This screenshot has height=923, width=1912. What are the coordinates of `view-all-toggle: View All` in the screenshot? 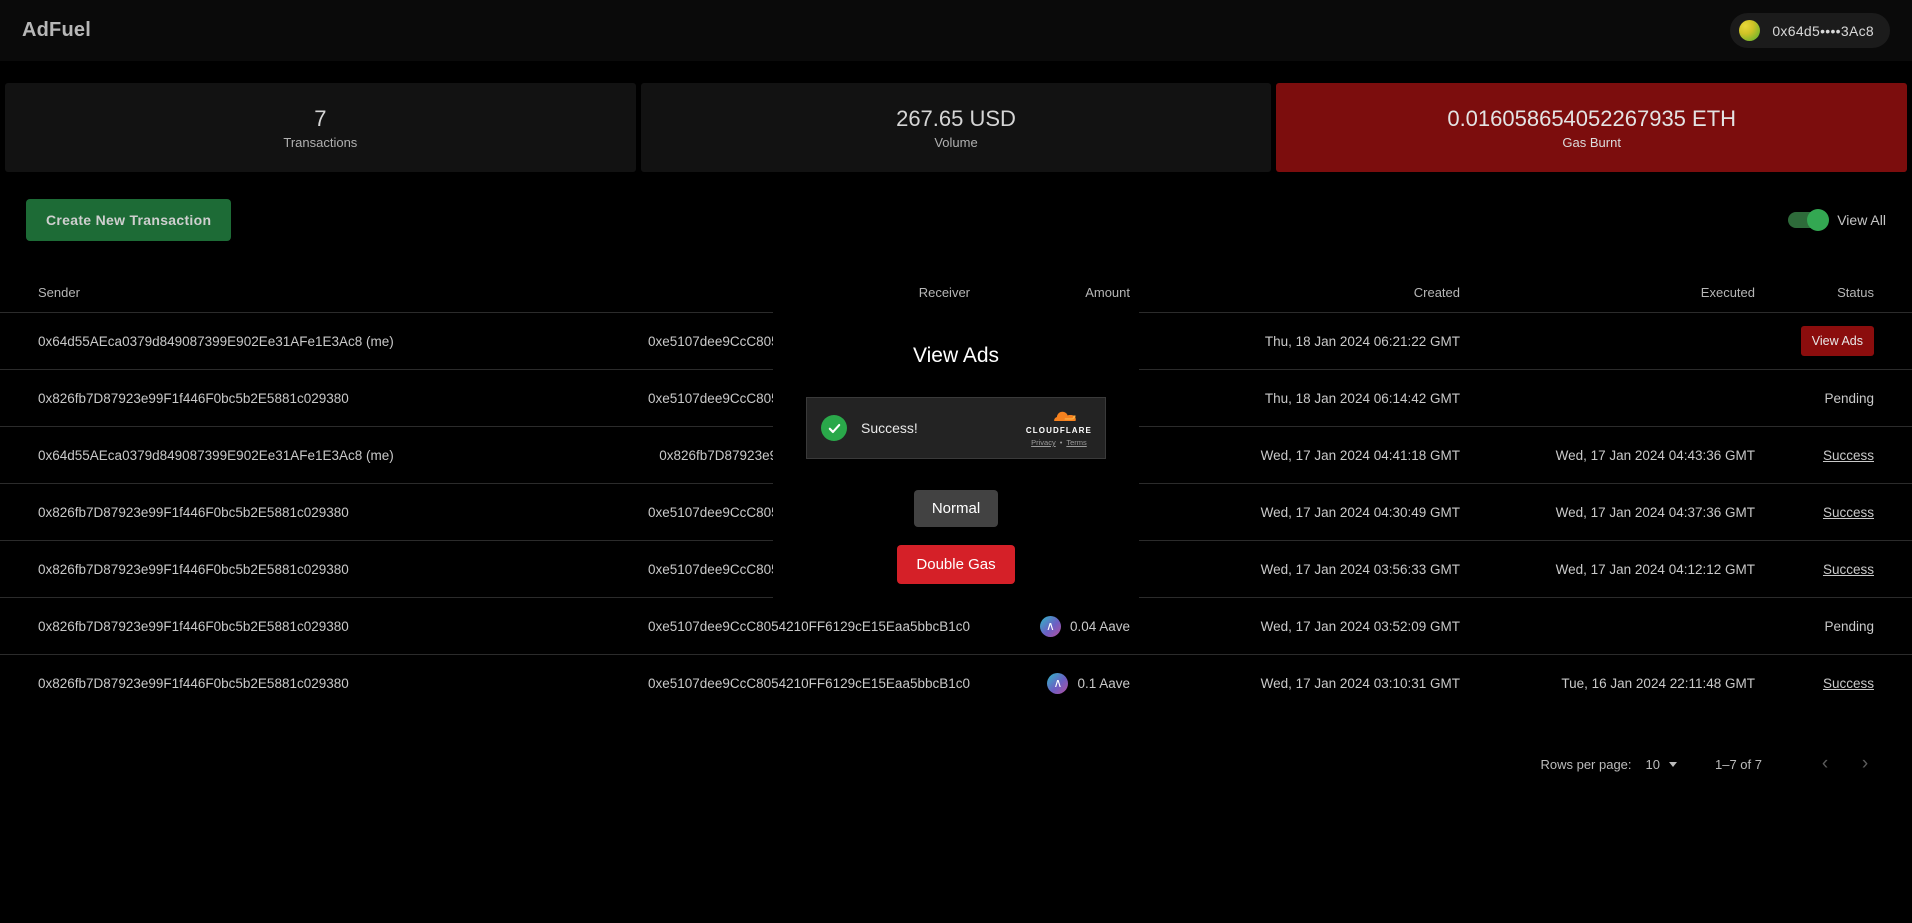 It's located at (1837, 220).